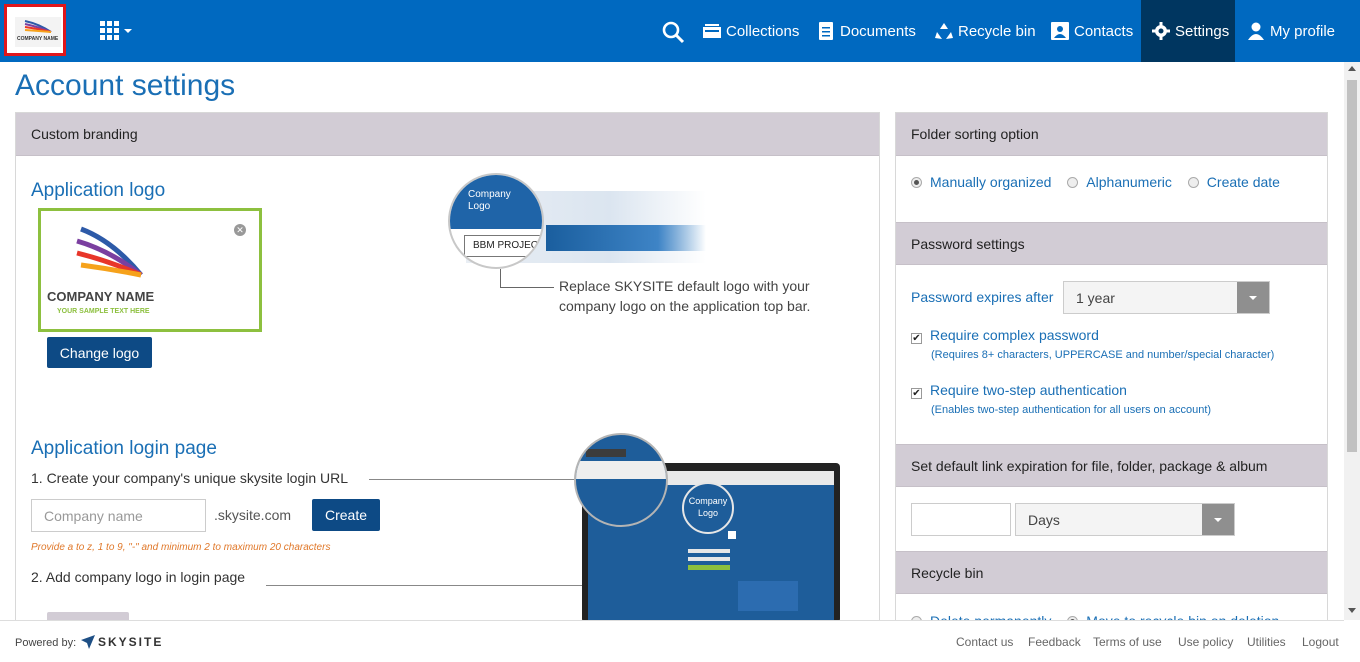 This screenshot has width=1360, height=662. What do you see at coordinates (1054, 642) in the screenshot?
I see `footer-link-feedback: Feedback` at bounding box center [1054, 642].